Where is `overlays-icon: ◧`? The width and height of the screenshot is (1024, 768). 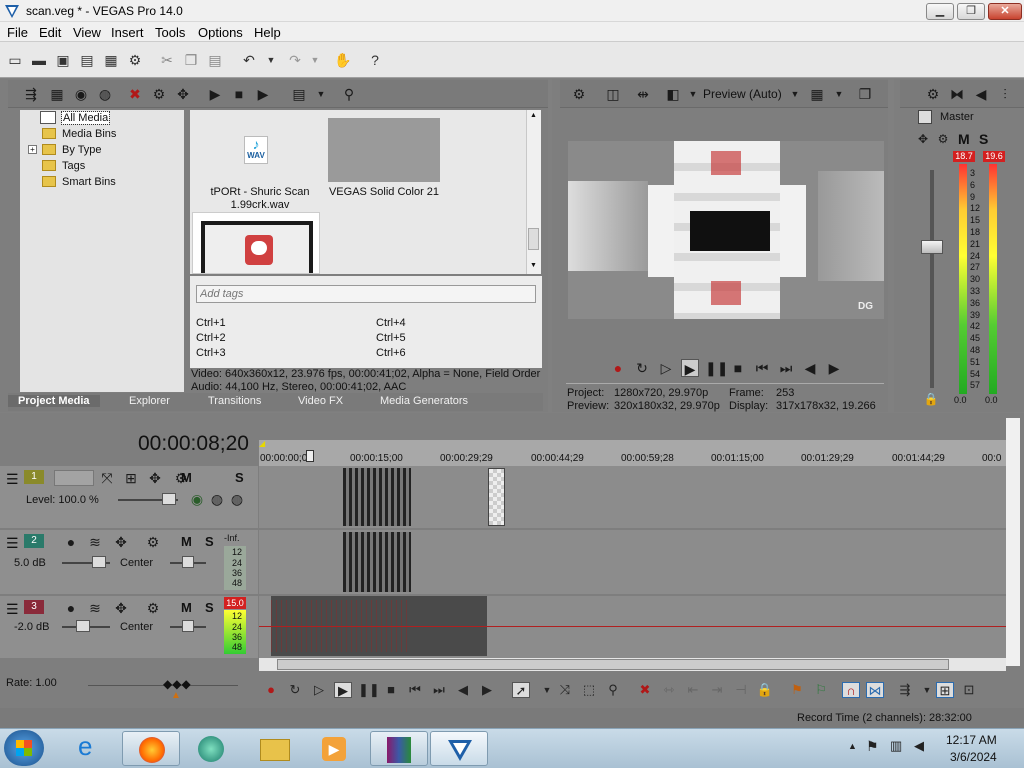
overlays-icon: ◧ is located at coordinates (673, 94).